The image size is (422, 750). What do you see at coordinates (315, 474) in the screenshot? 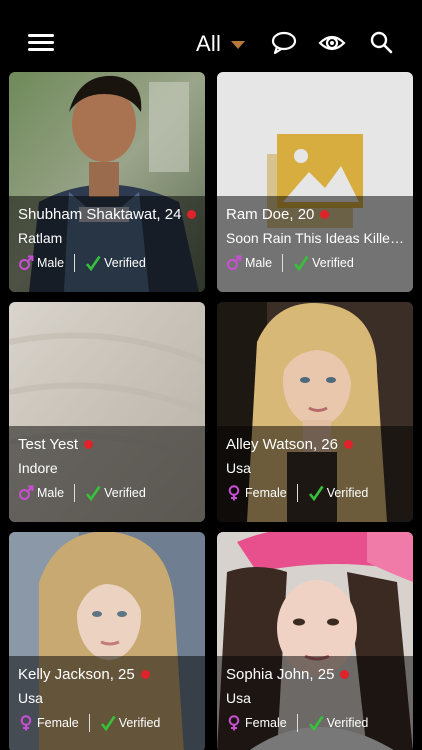
I see `card-info: Alley Watson, 26 Usa Female Verified` at bounding box center [315, 474].